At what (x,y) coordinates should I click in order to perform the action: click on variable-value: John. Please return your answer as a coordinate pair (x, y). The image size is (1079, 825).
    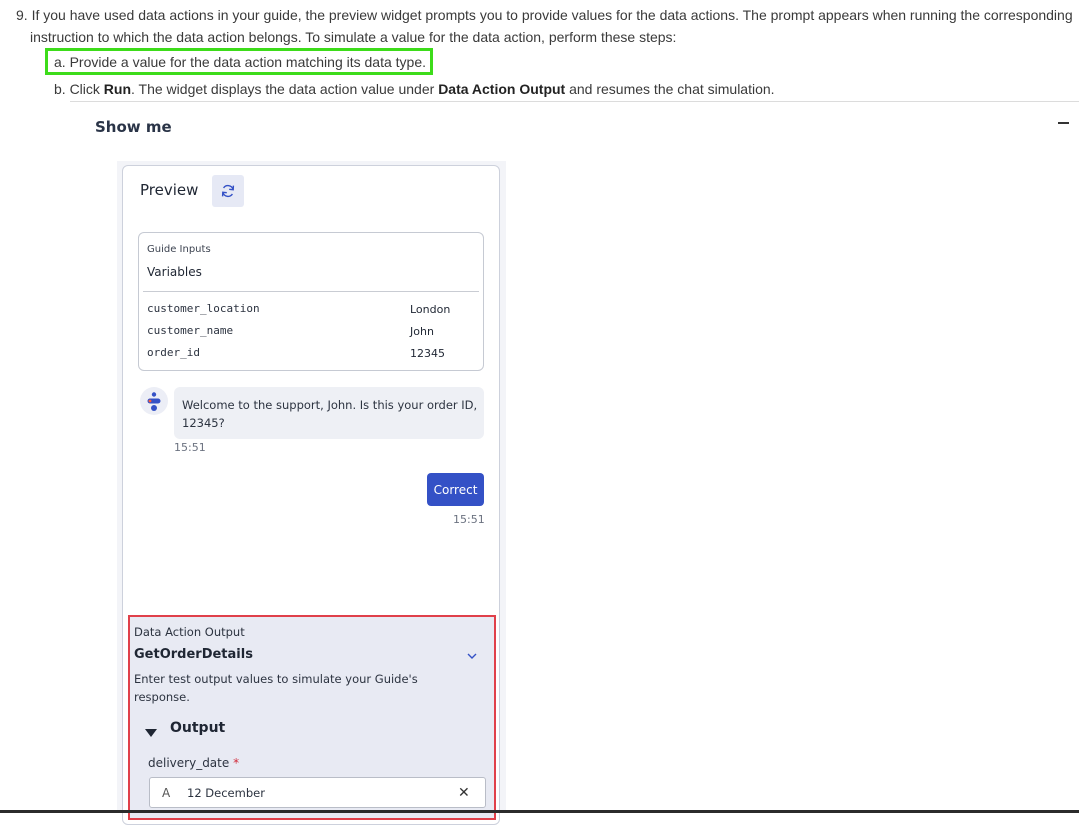
    Looking at the image, I should click on (422, 331).